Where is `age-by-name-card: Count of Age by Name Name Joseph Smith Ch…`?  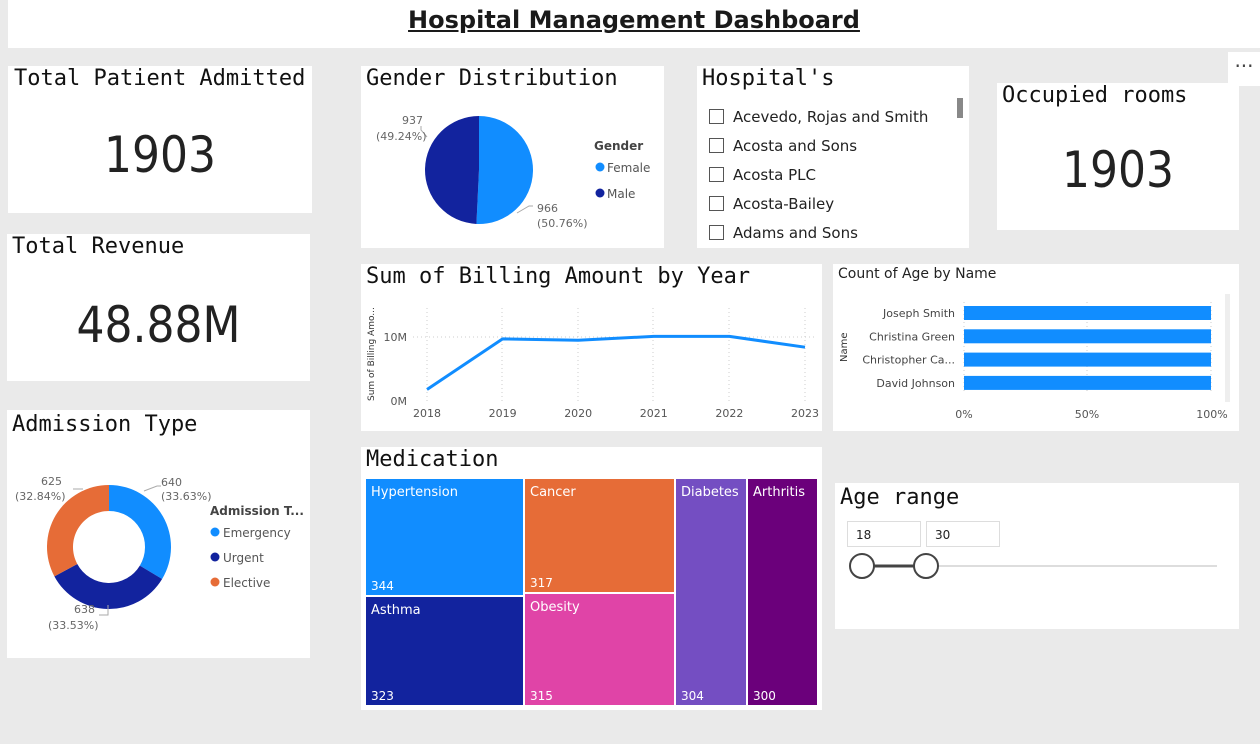
age-by-name-card: Count of Age by Name Name Joseph Smith Ch… is located at coordinates (1036, 347).